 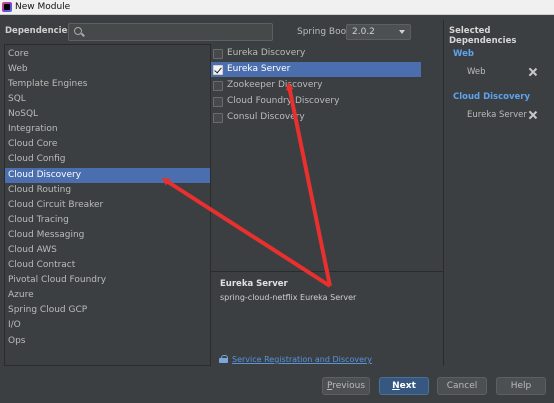 I want to click on dependency-item-consul-discovery: Consul Discovery, so click(x=316, y=117).